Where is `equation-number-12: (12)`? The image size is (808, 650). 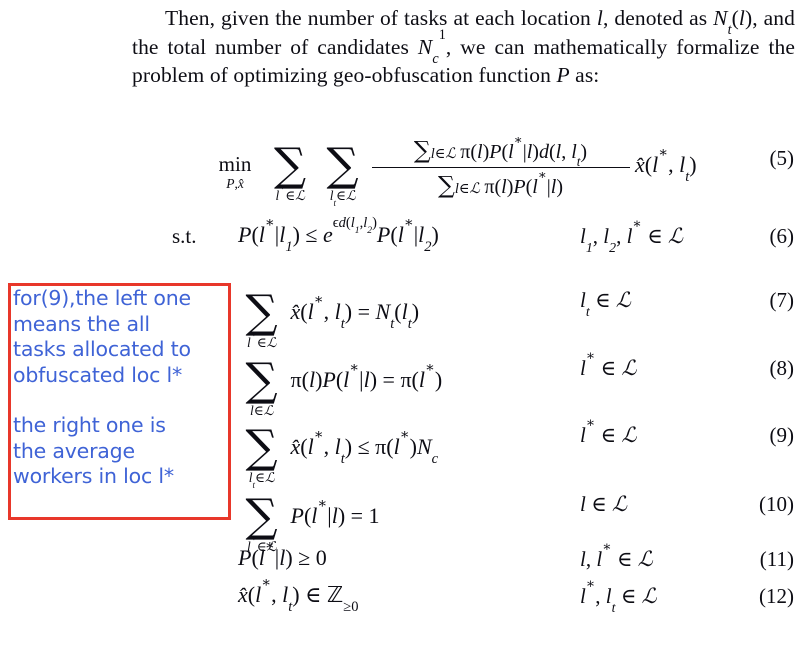
equation-number-12: (12) is located at coordinates (776, 596).